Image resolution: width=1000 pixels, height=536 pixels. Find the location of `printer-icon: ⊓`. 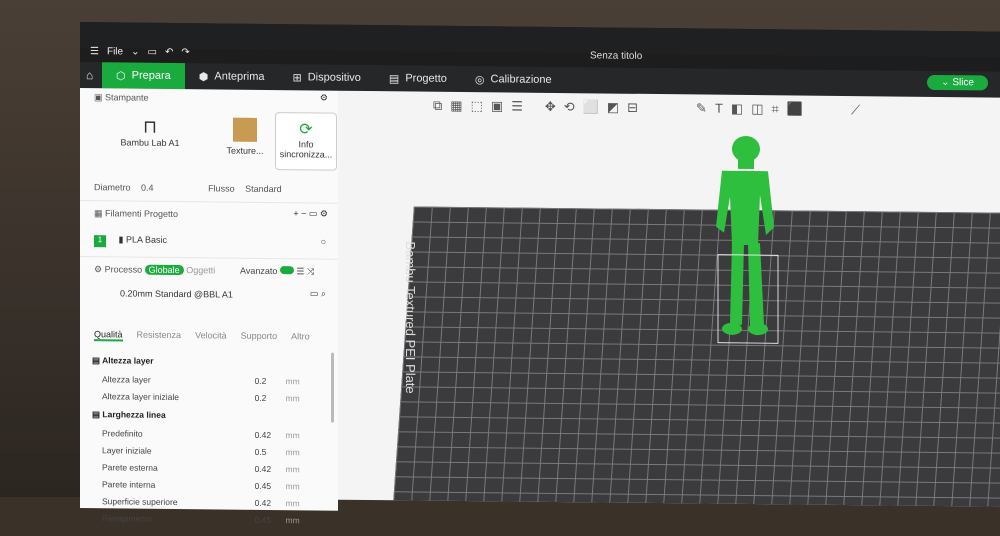

printer-icon: ⊓ is located at coordinates (150, 126).